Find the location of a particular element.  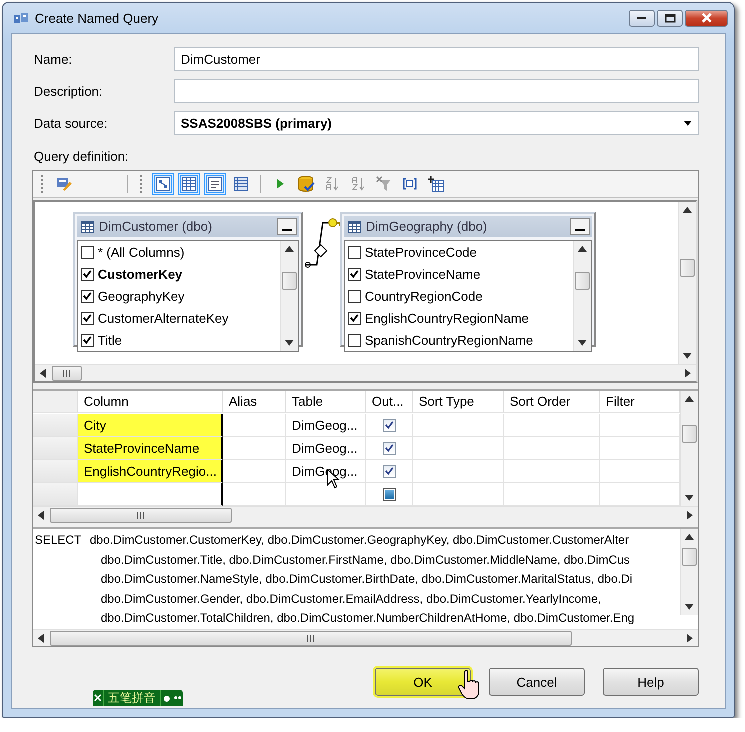

group-by-icon is located at coordinates (410, 184).